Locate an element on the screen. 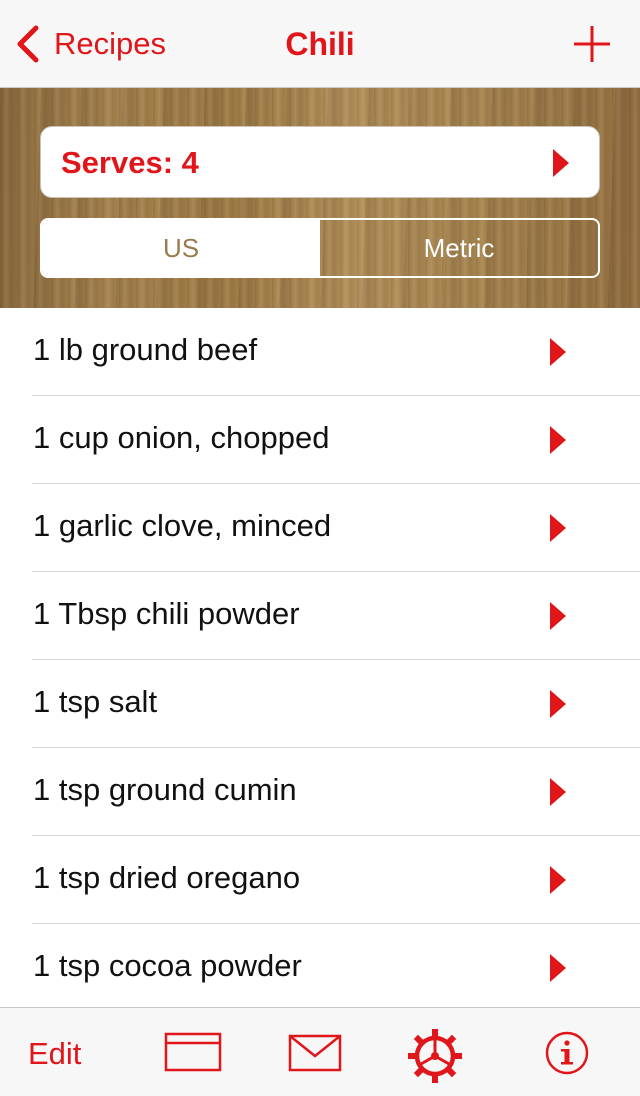 This screenshot has height=1096, width=640. list-item: 1 lb ground beef is located at coordinates (320, 352).